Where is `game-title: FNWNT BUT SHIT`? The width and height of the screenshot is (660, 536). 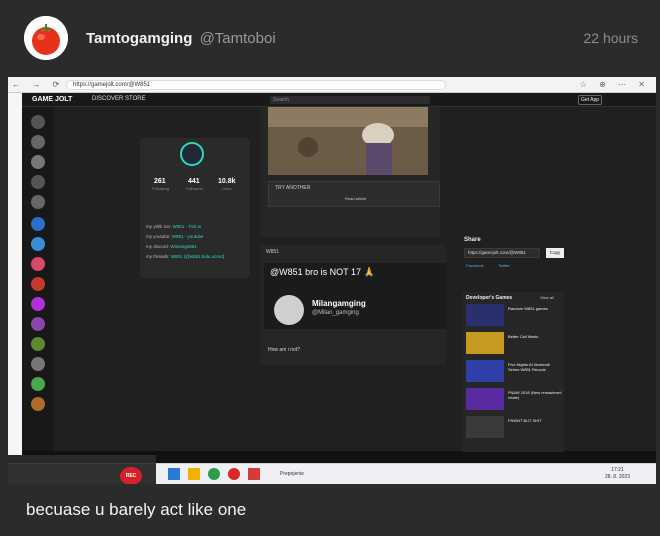
game-title: FNWNT BUT SHIT is located at coordinates (525, 420).